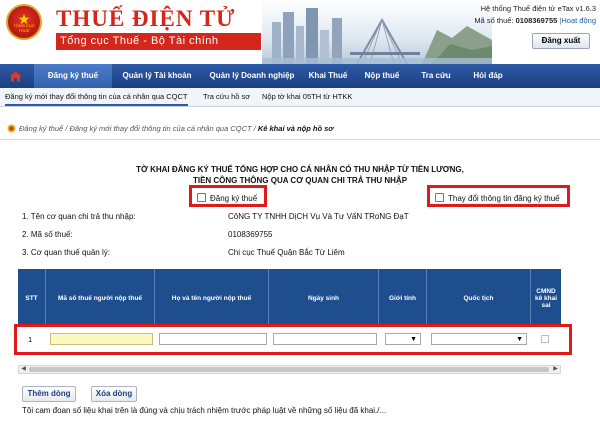 The width and height of the screenshot is (600, 423). What do you see at coordinates (555, 369) in the screenshot?
I see `scroll-right-icon: ▶` at bounding box center [555, 369].